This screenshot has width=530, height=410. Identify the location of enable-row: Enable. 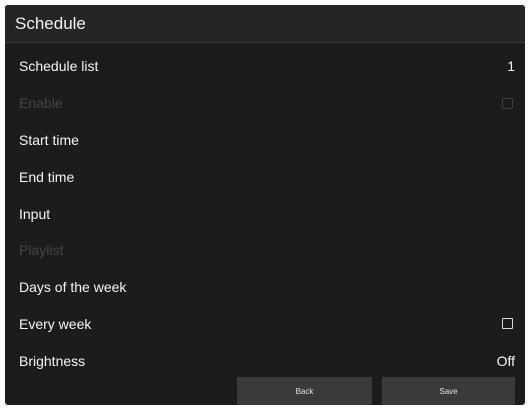
(265, 103).